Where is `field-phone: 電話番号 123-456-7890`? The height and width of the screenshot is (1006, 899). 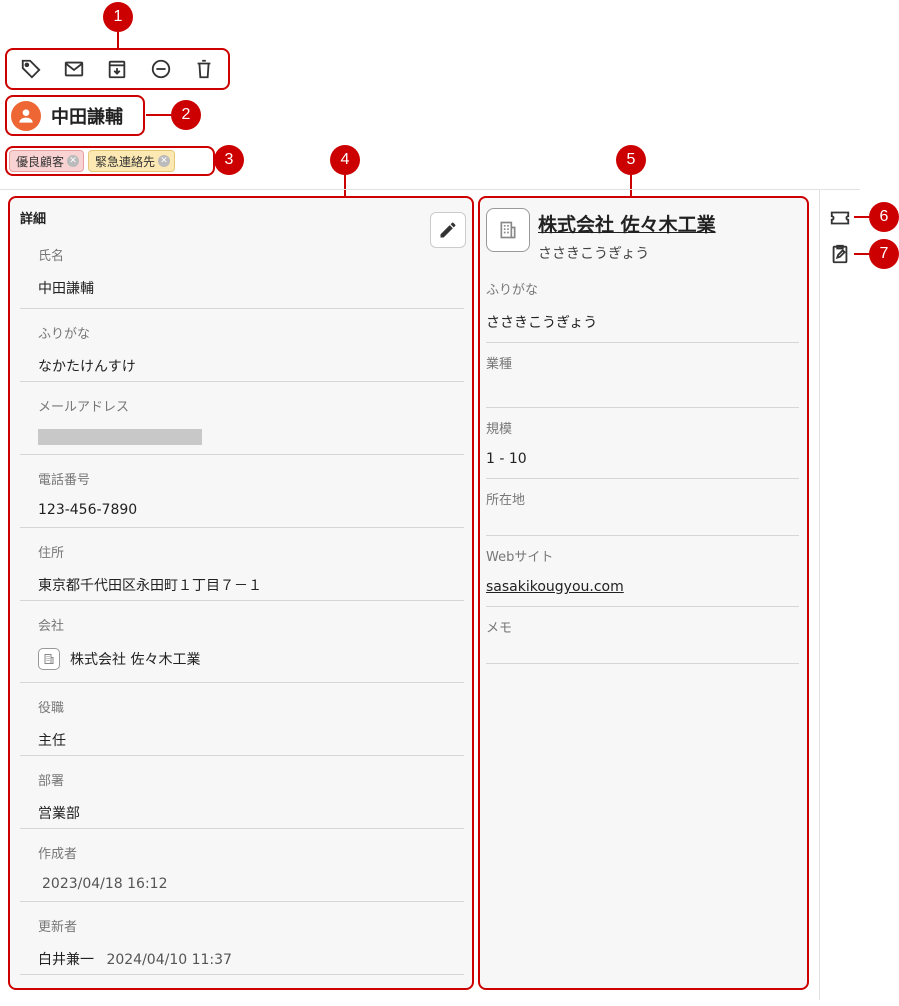 field-phone: 電話番号 123-456-7890 is located at coordinates (242, 491).